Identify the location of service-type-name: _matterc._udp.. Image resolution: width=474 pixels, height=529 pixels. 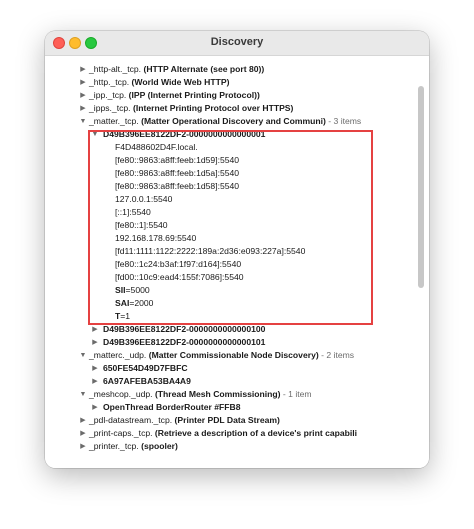
(118, 355).